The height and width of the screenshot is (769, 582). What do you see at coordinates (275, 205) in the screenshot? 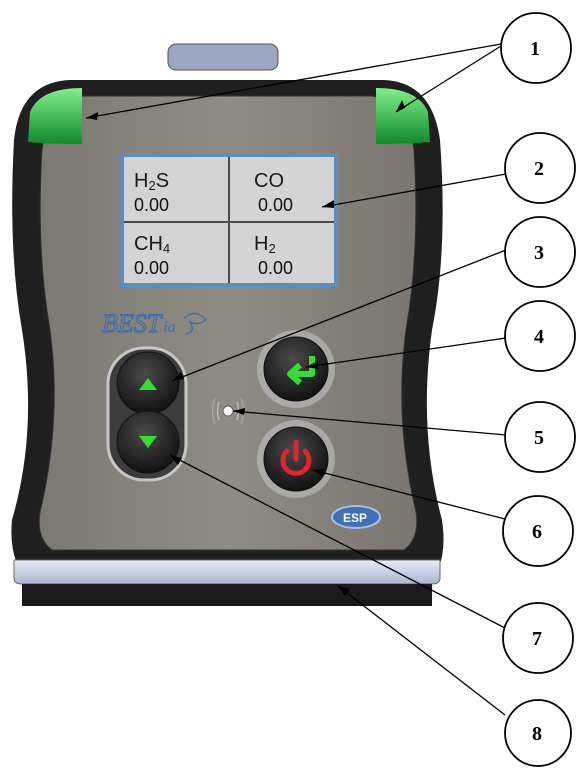
I see `gas-value-co: 0.00` at bounding box center [275, 205].